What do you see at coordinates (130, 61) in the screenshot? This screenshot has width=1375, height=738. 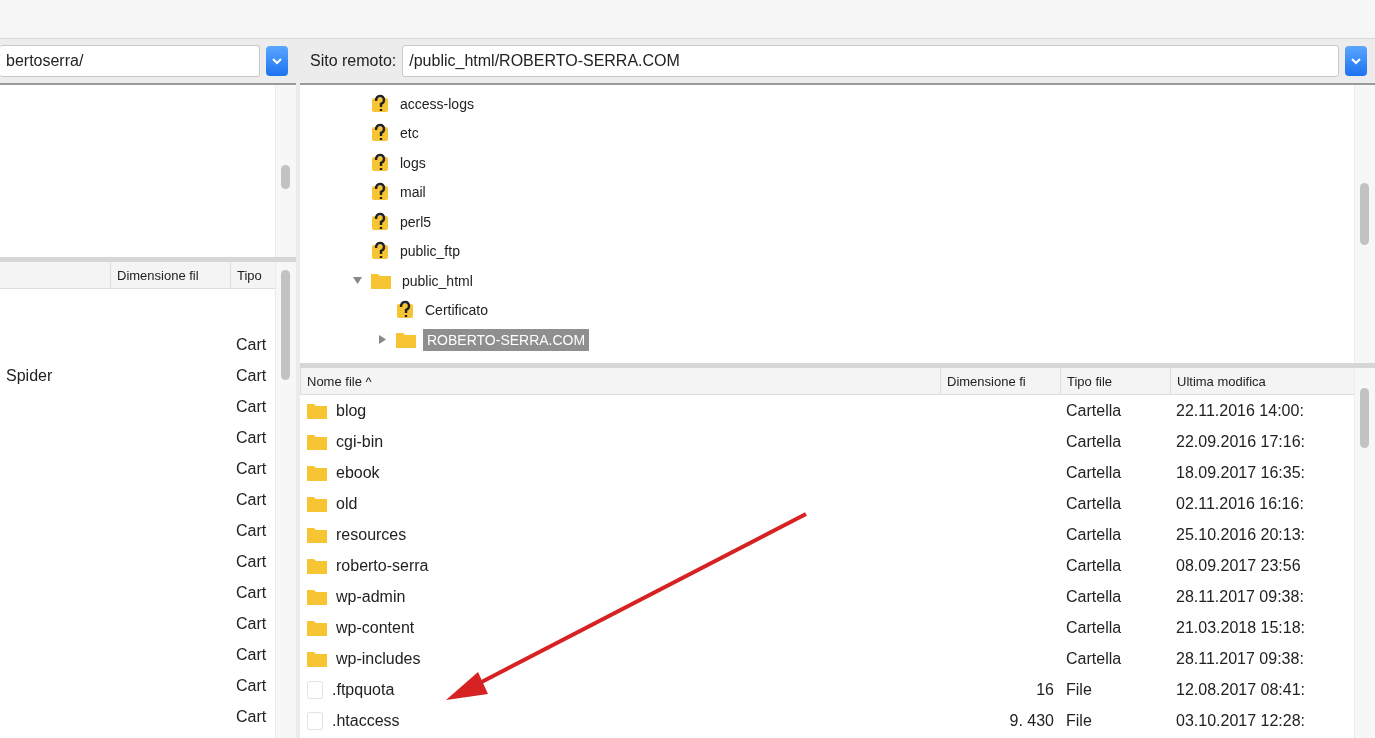 I see `local-path-field: bertoserra/` at bounding box center [130, 61].